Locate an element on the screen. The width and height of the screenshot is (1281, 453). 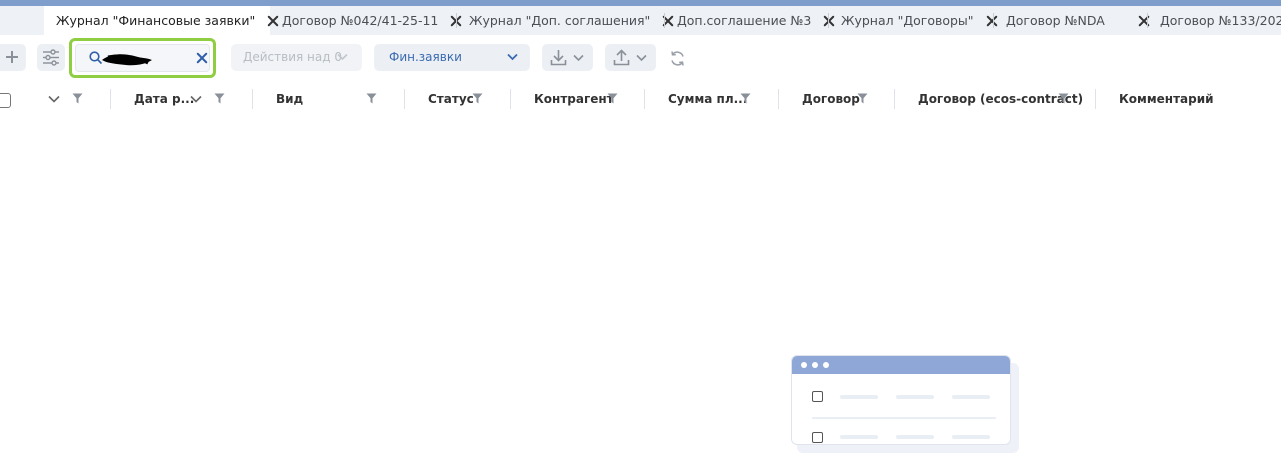
column-header-type: Вид is located at coordinates (289, 99).